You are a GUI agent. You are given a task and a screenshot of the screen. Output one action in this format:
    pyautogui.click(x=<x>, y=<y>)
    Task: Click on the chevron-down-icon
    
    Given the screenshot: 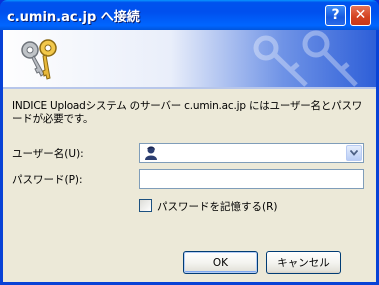 What is the action you would take?
    pyautogui.click(x=354, y=153)
    